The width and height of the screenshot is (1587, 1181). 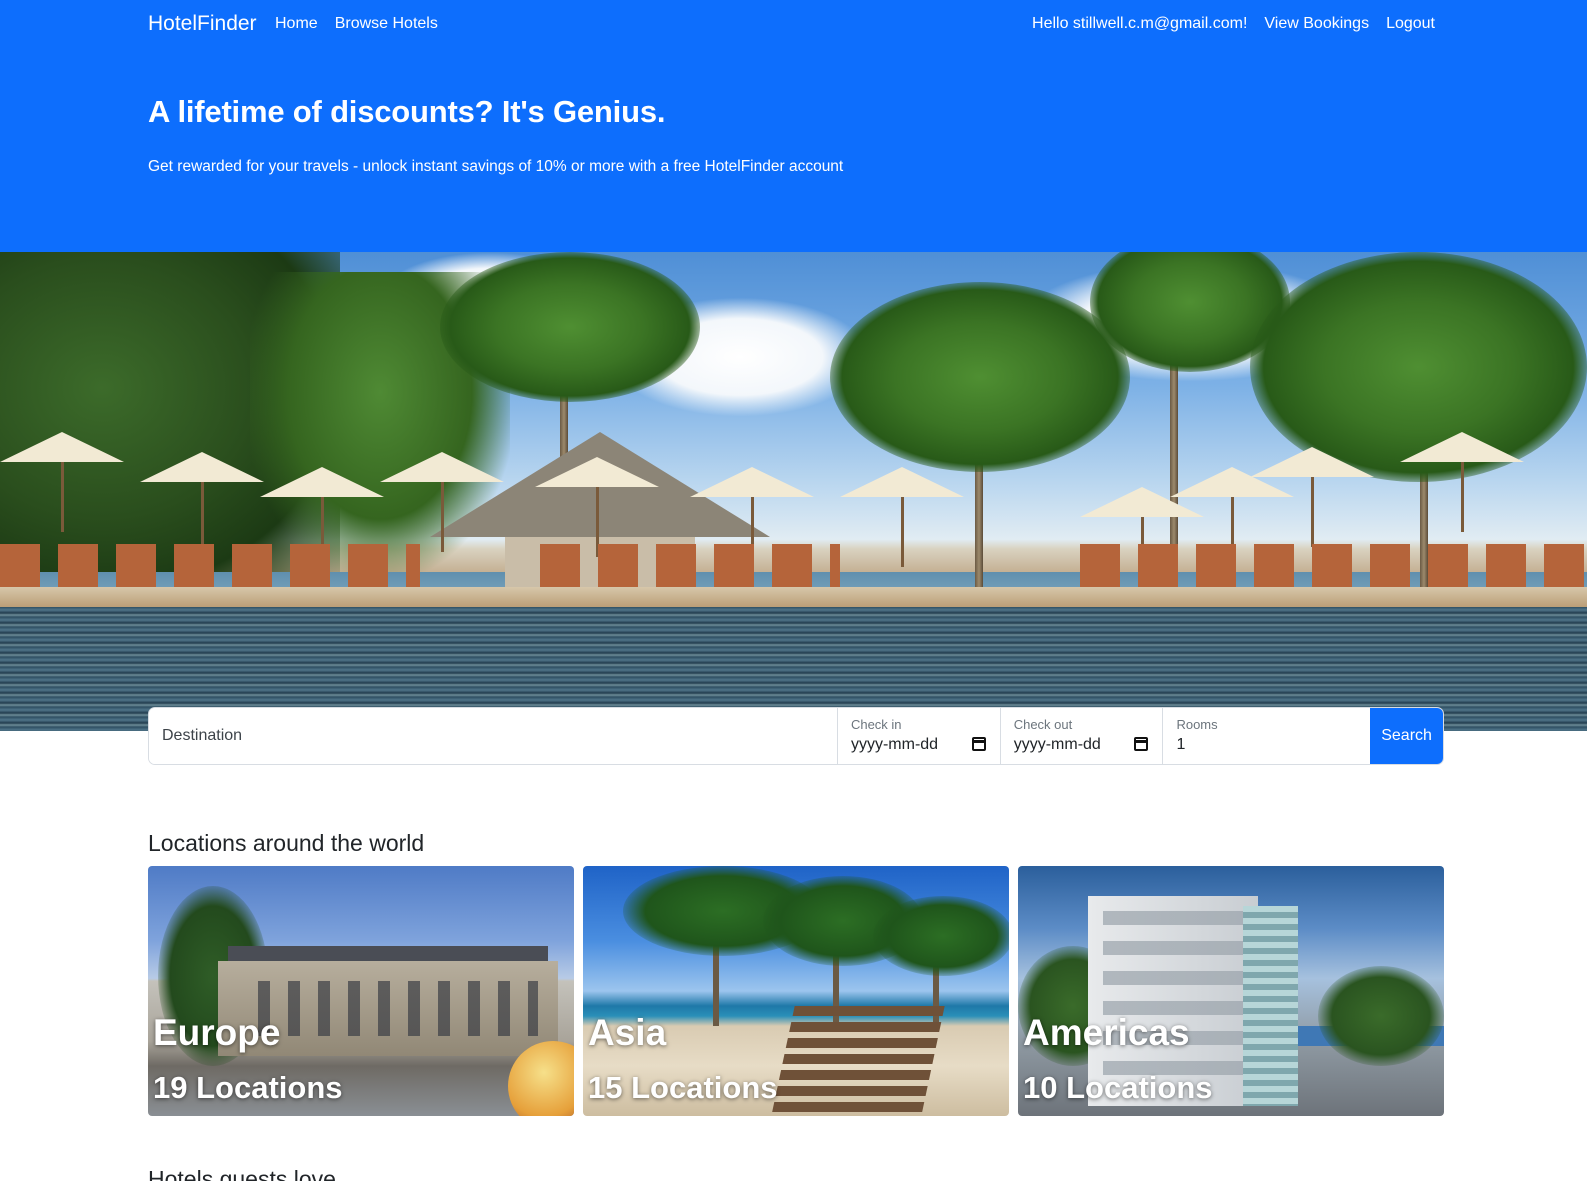 I want to click on hotel-windows, so click(x=1173, y=1001).